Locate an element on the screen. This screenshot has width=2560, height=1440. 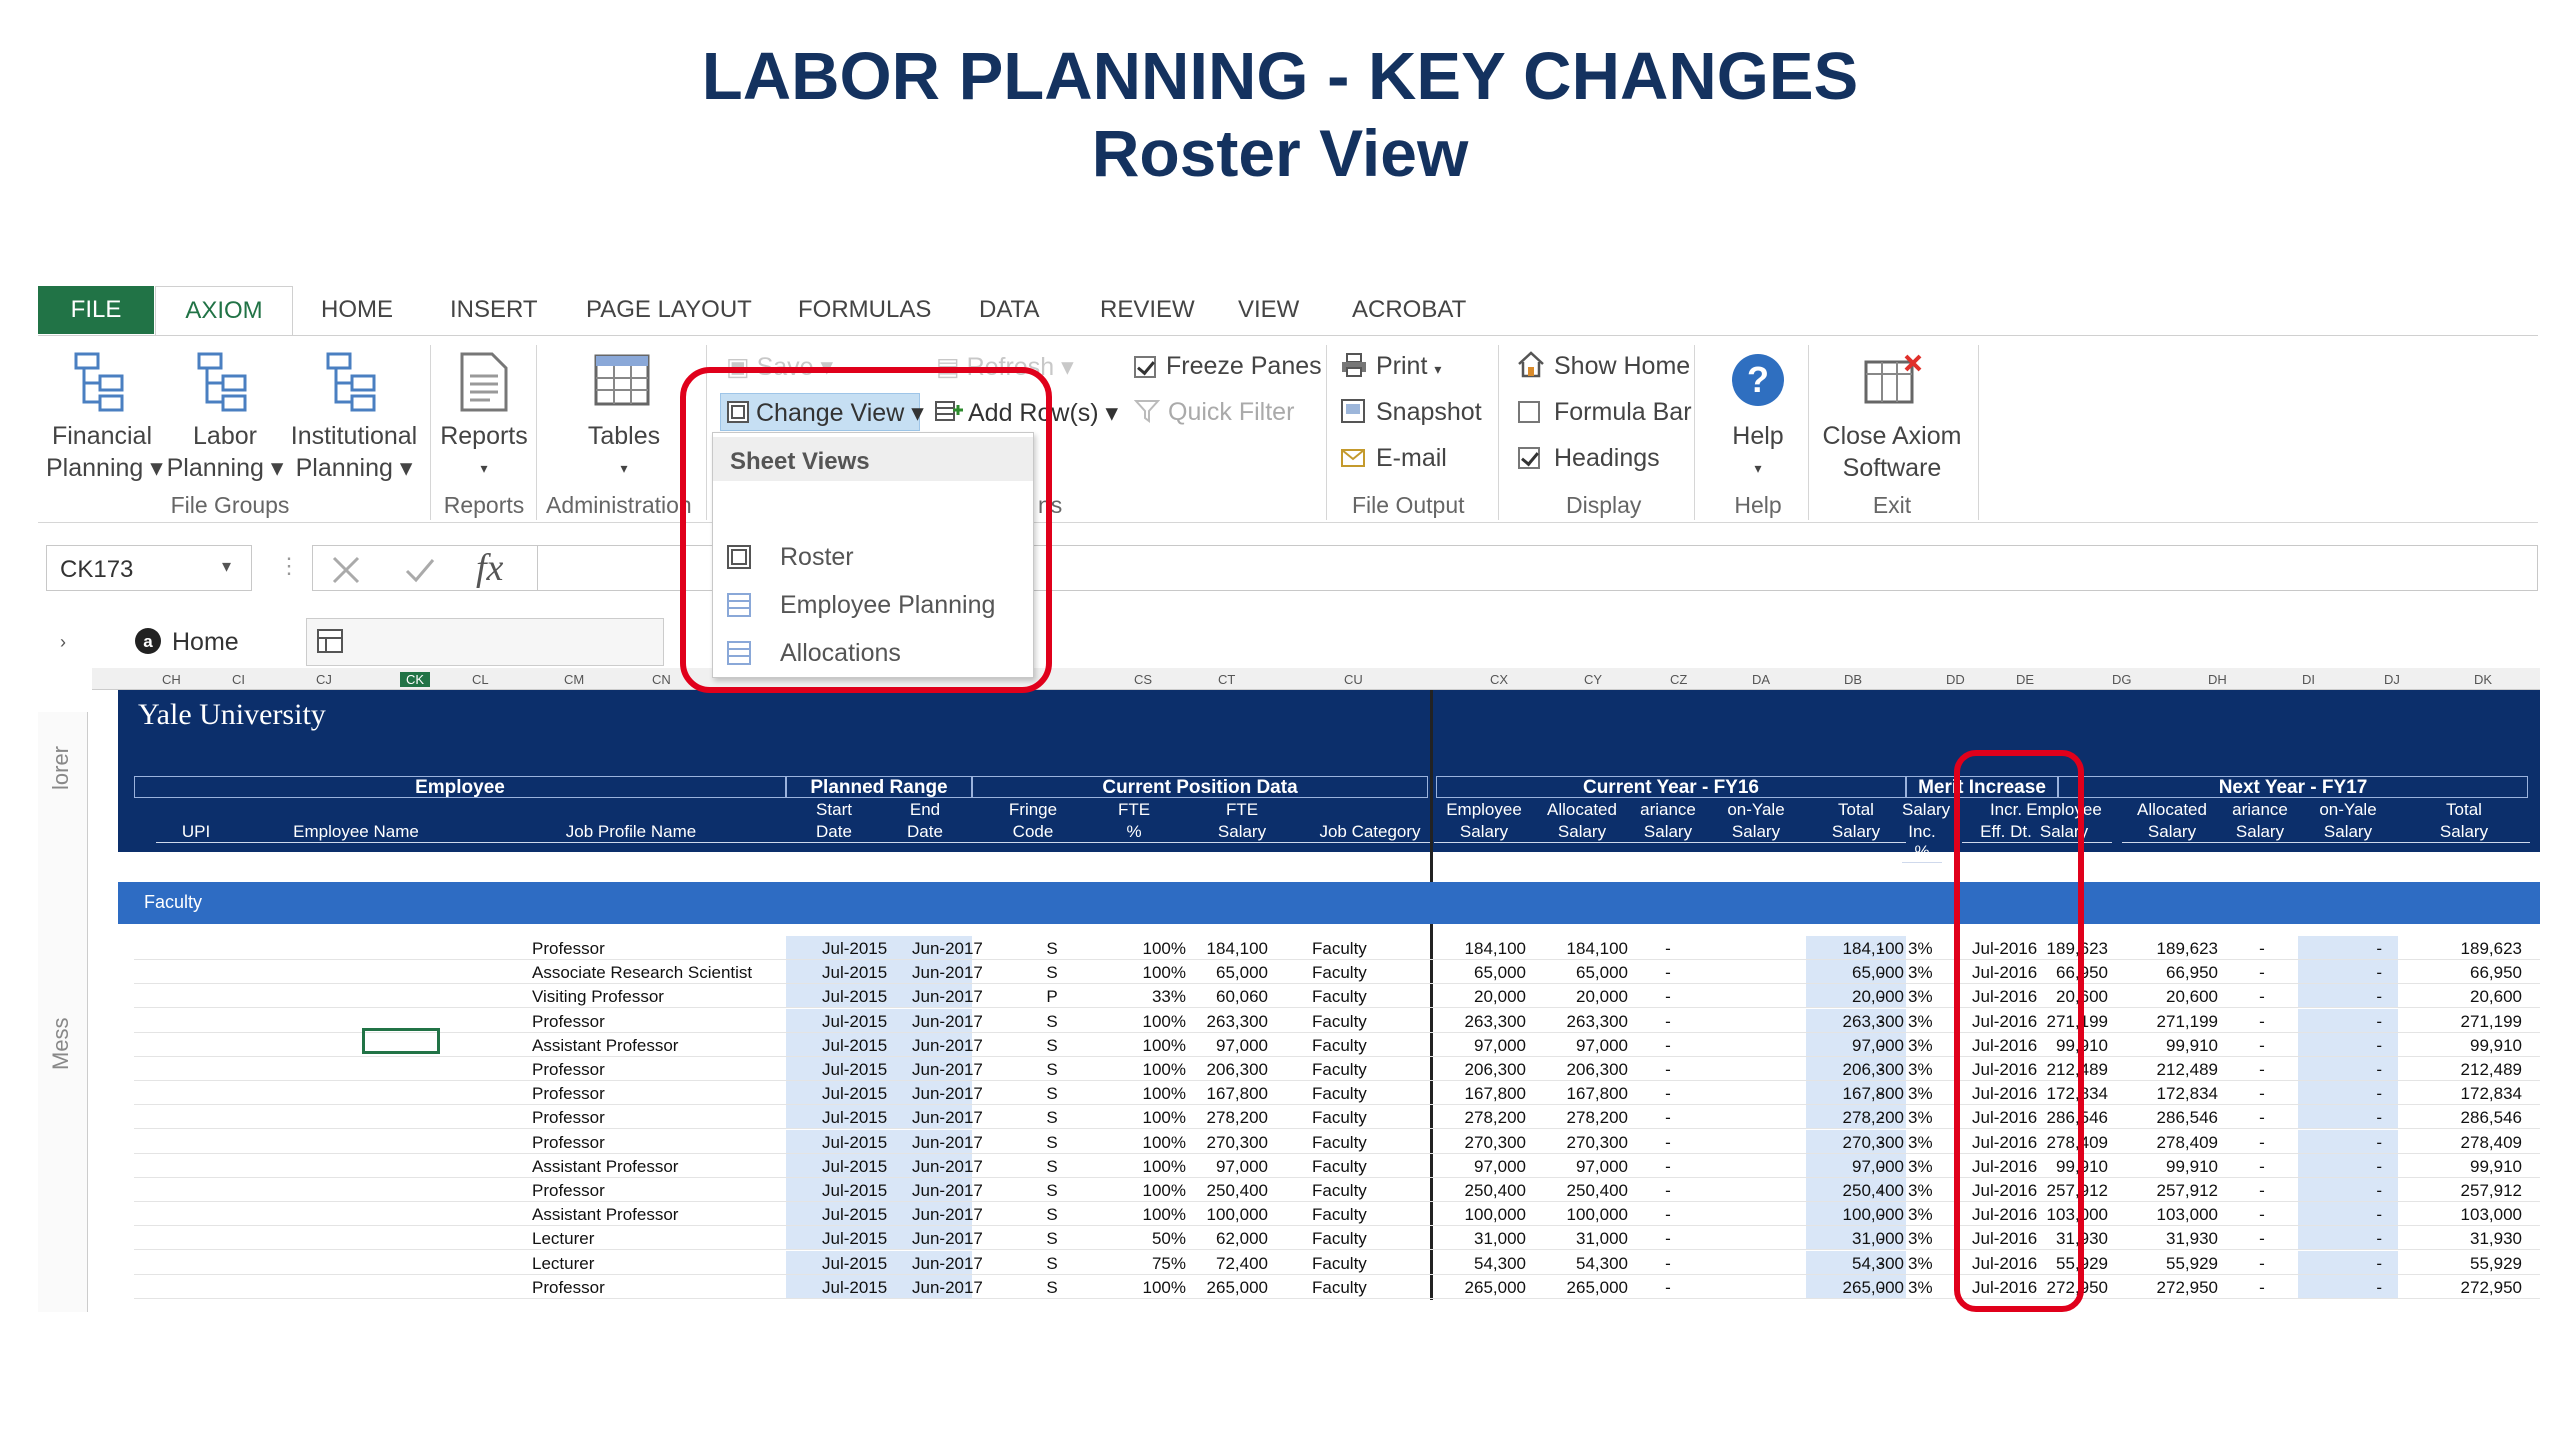
print-button: Print ▾ is located at coordinates (1408, 366).